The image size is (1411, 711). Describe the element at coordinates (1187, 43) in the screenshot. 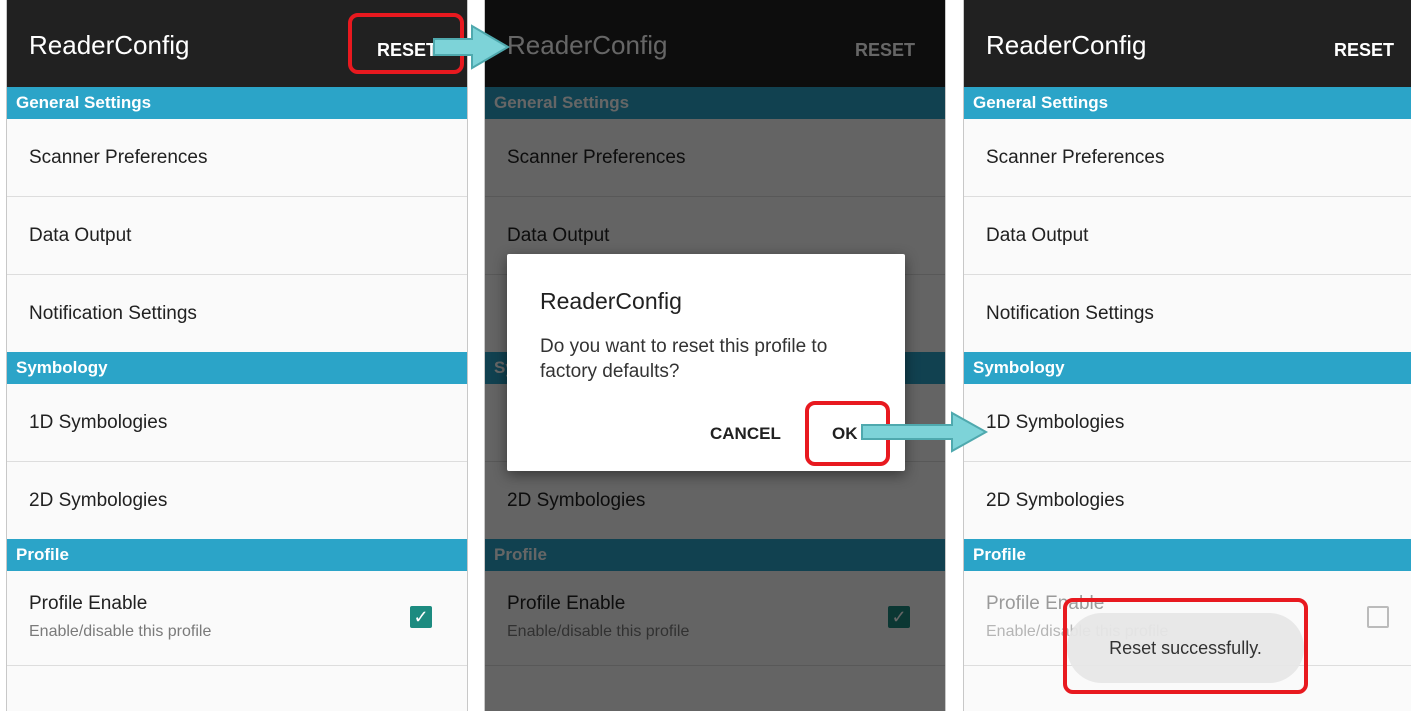

I see `app-bar: ReaderConfig RESET` at that location.